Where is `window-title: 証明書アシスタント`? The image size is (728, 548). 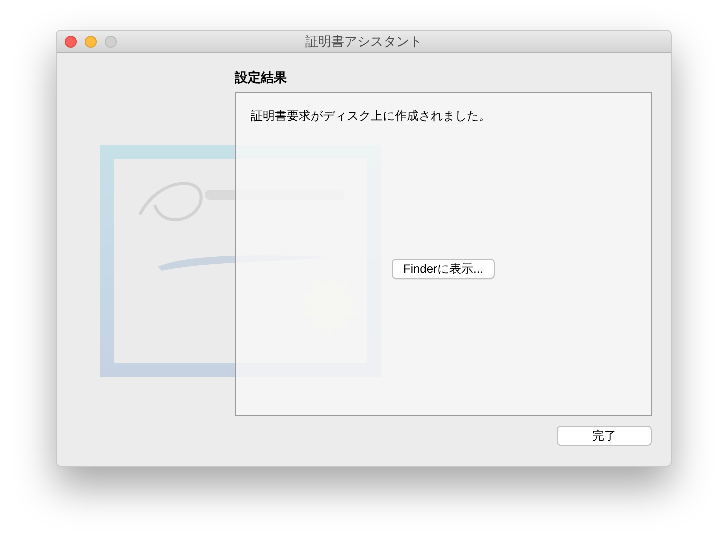
window-title: 証明書アシスタント is located at coordinates (364, 41).